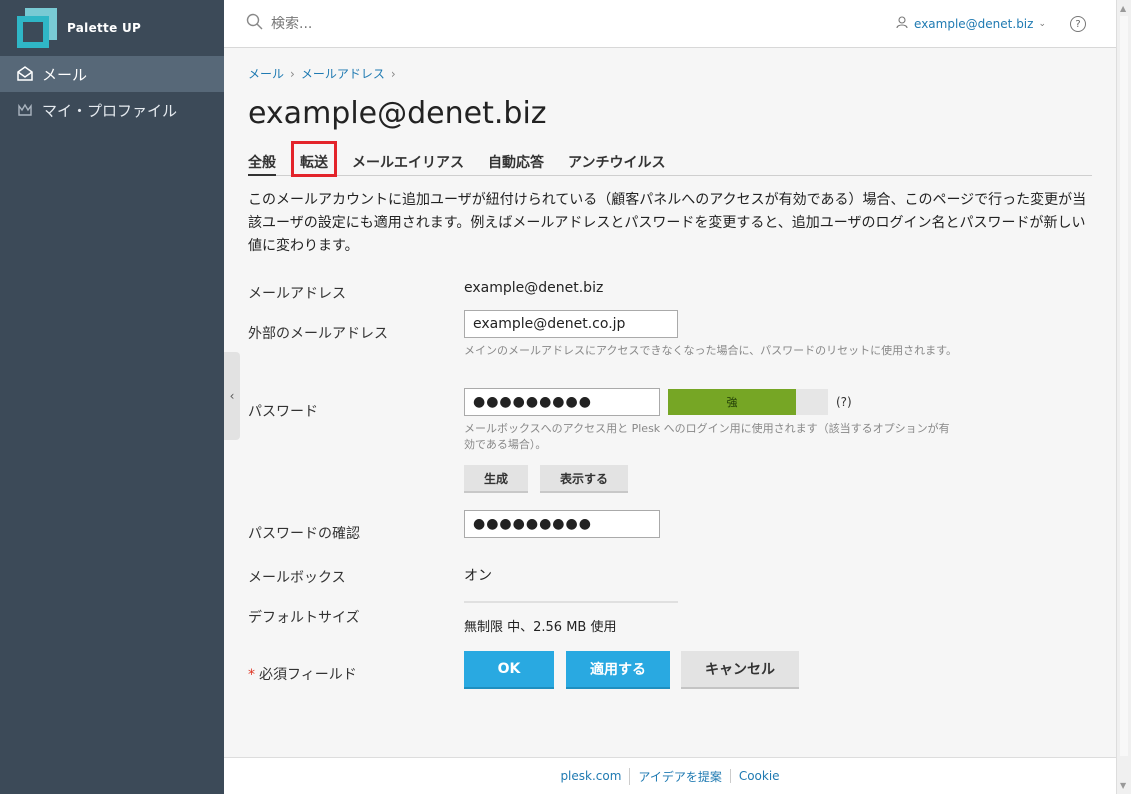 This screenshot has width=1131, height=794. I want to click on user-menu: example@denet.biz ⌄, so click(971, 24).